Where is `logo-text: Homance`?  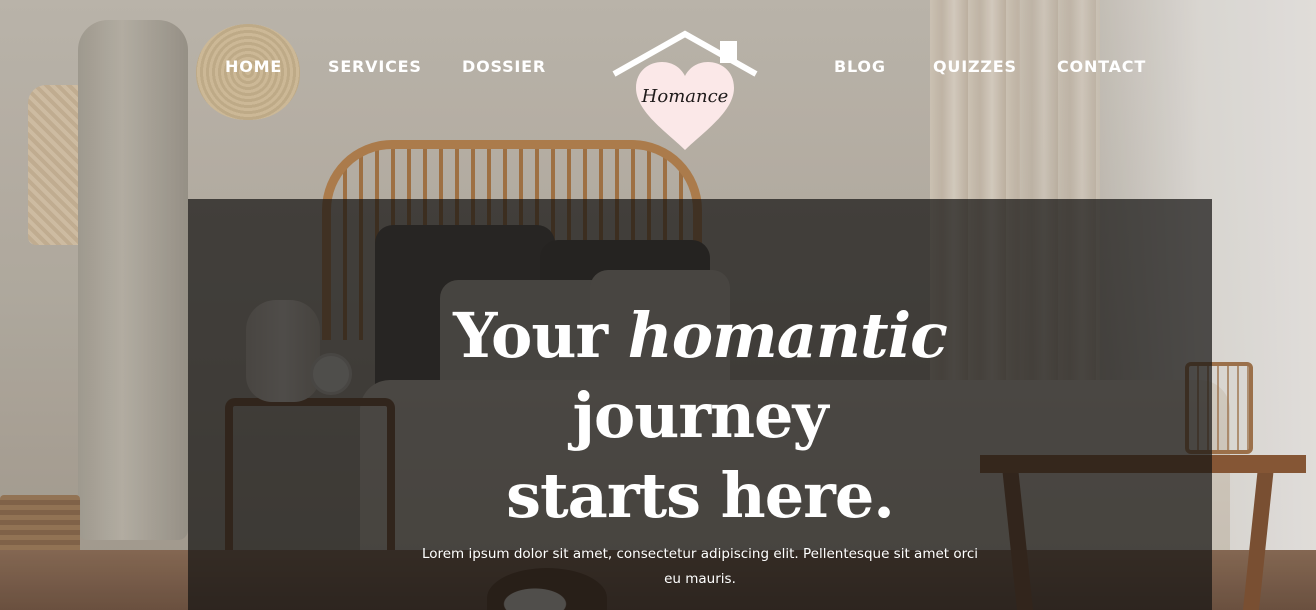 logo-text: Homance is located at coordinates (685, 96).